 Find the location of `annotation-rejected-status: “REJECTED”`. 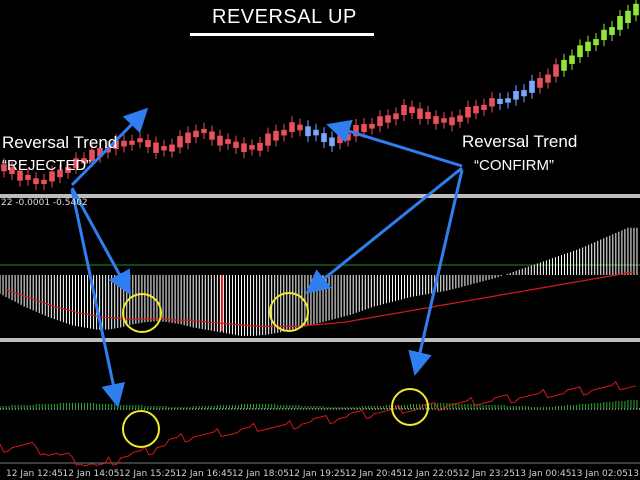

annotation-rejected-status: “REJECTED” is located at coordinates (47, 165).